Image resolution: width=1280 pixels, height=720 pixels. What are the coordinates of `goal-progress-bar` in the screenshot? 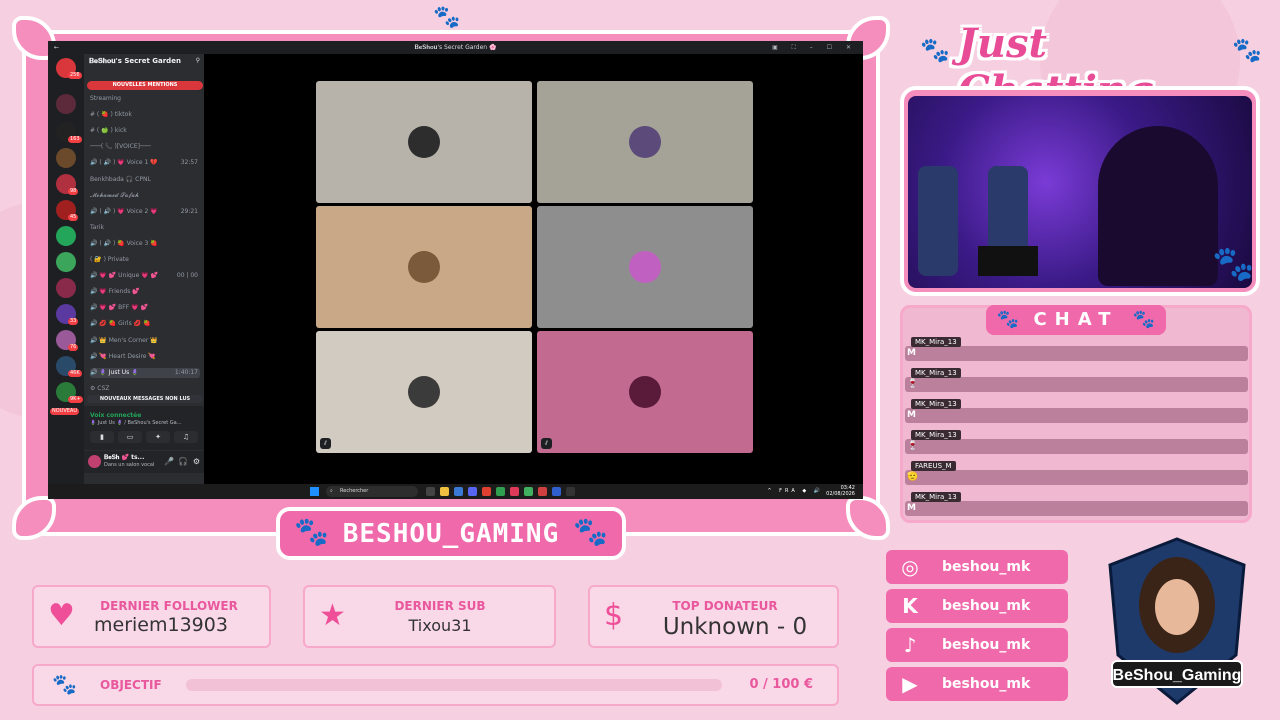 It's located at (454, 685).